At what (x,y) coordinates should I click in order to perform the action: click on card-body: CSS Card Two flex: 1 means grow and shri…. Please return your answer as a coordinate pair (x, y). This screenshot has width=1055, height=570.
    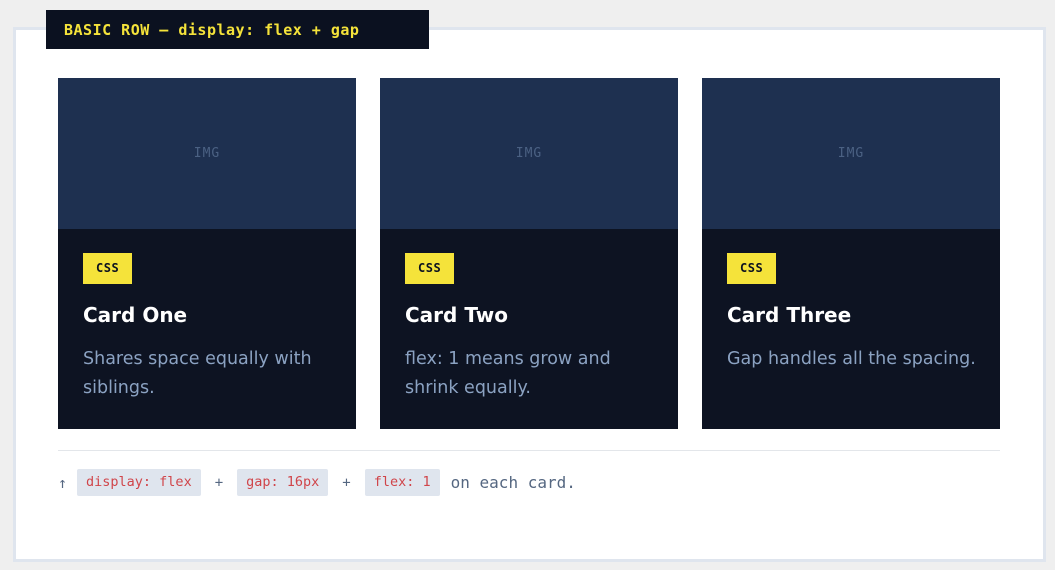
    Looking at the image, I should click on (529, 316).